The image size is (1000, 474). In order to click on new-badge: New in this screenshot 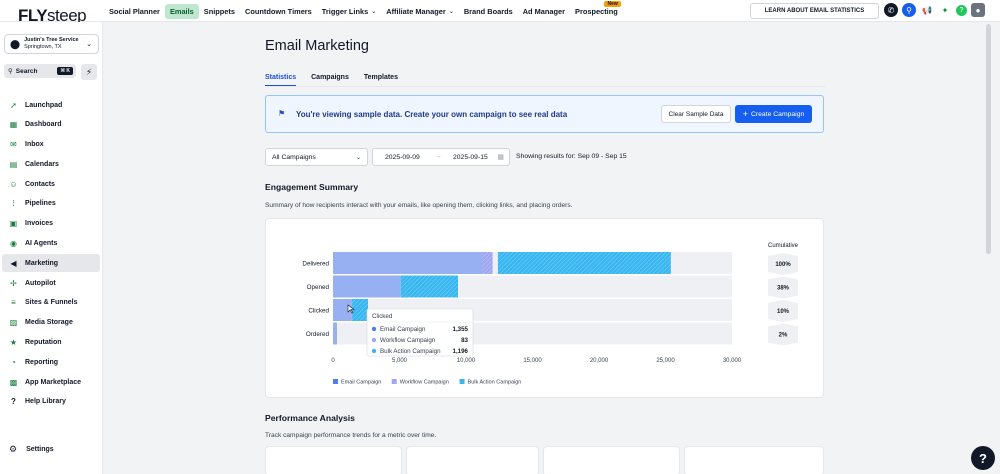, I will do `click(612, 3)`.